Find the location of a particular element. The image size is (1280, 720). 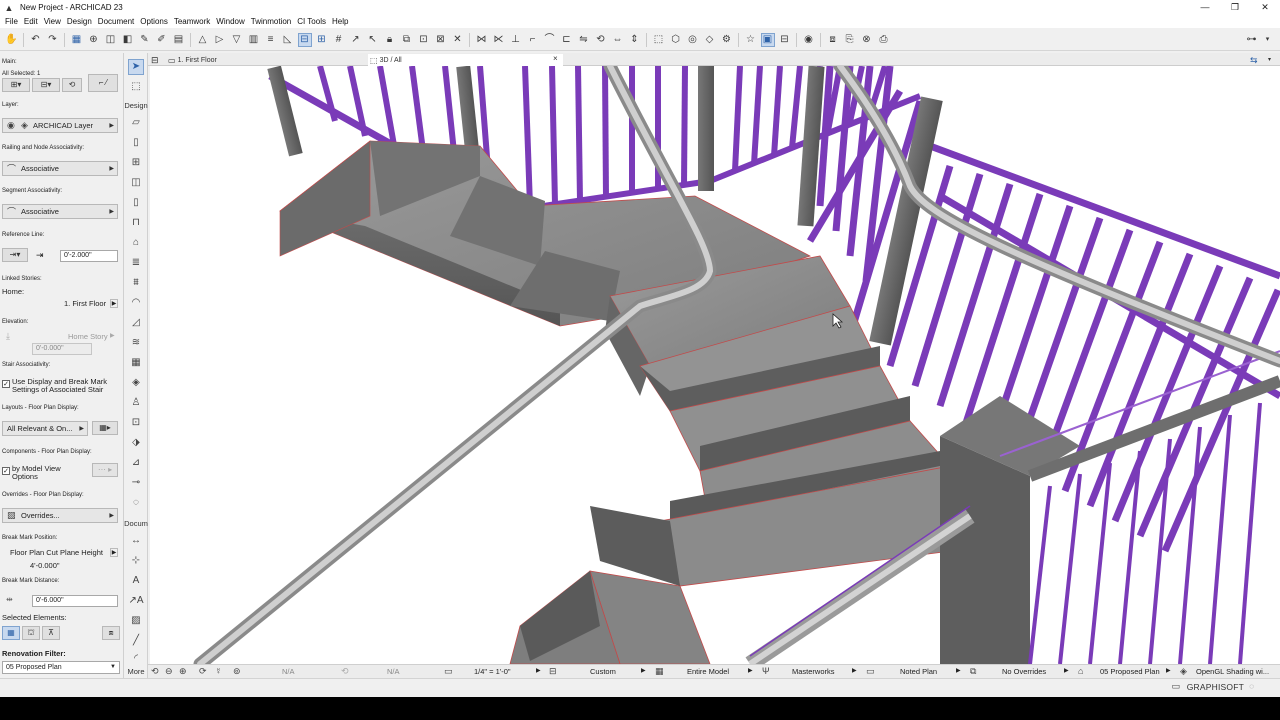

marquee-tool-icon: ⬚ is located at coordinates (136, 87).